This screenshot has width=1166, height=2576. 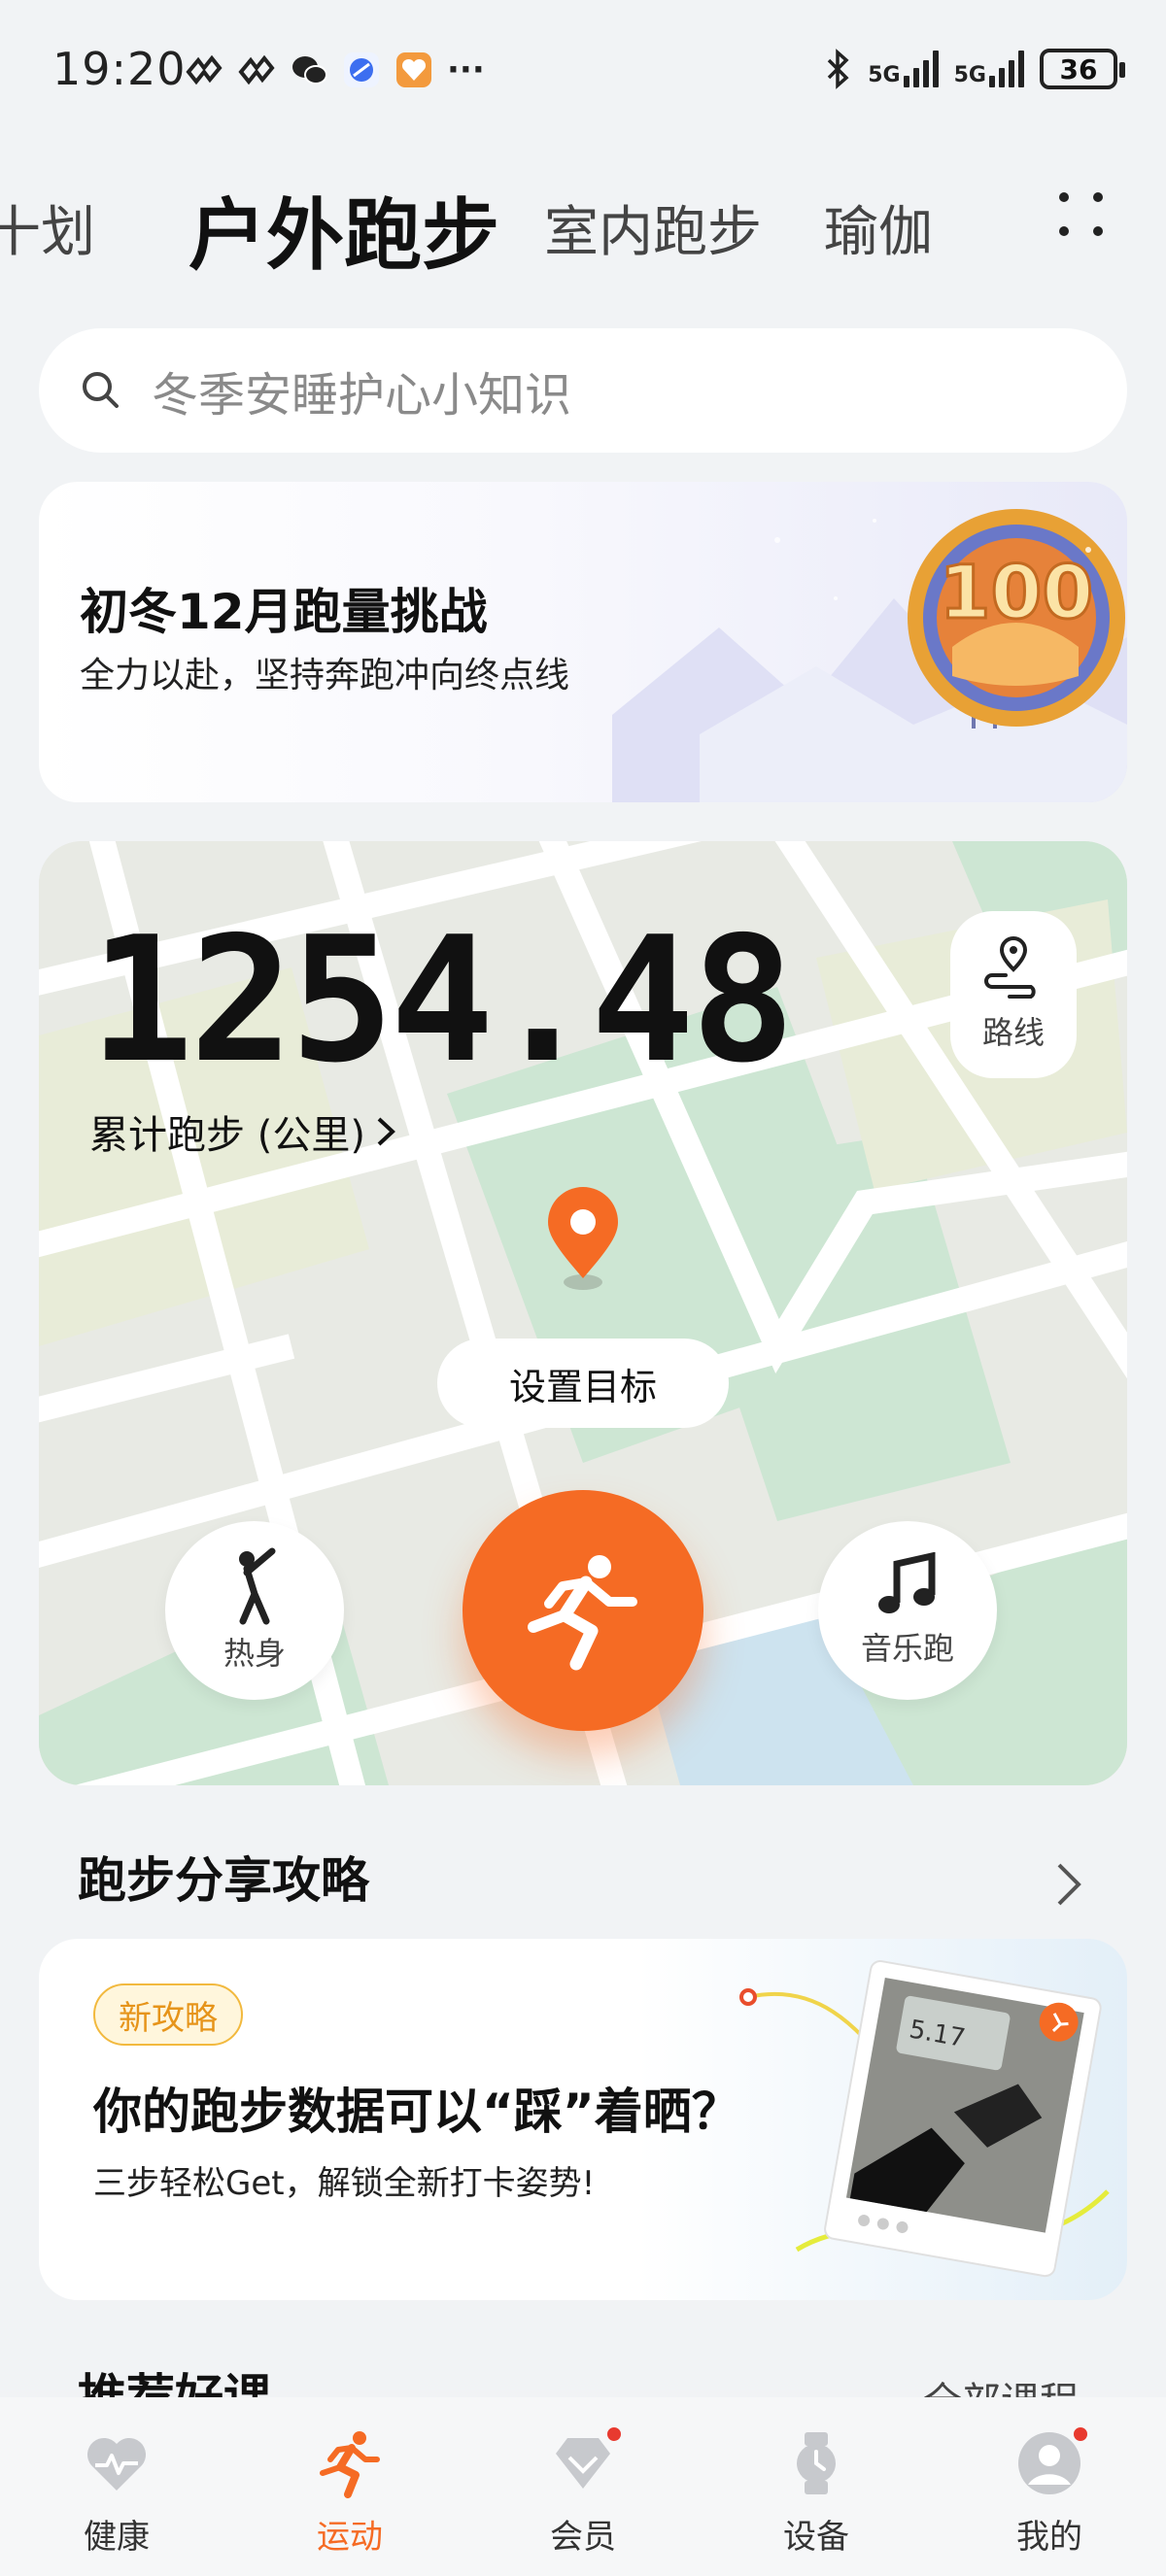 What do you see at coordinates (1082, 69) in the screenshot?
I see `battery-indicator: 36` at bounding box center [1082, 69].